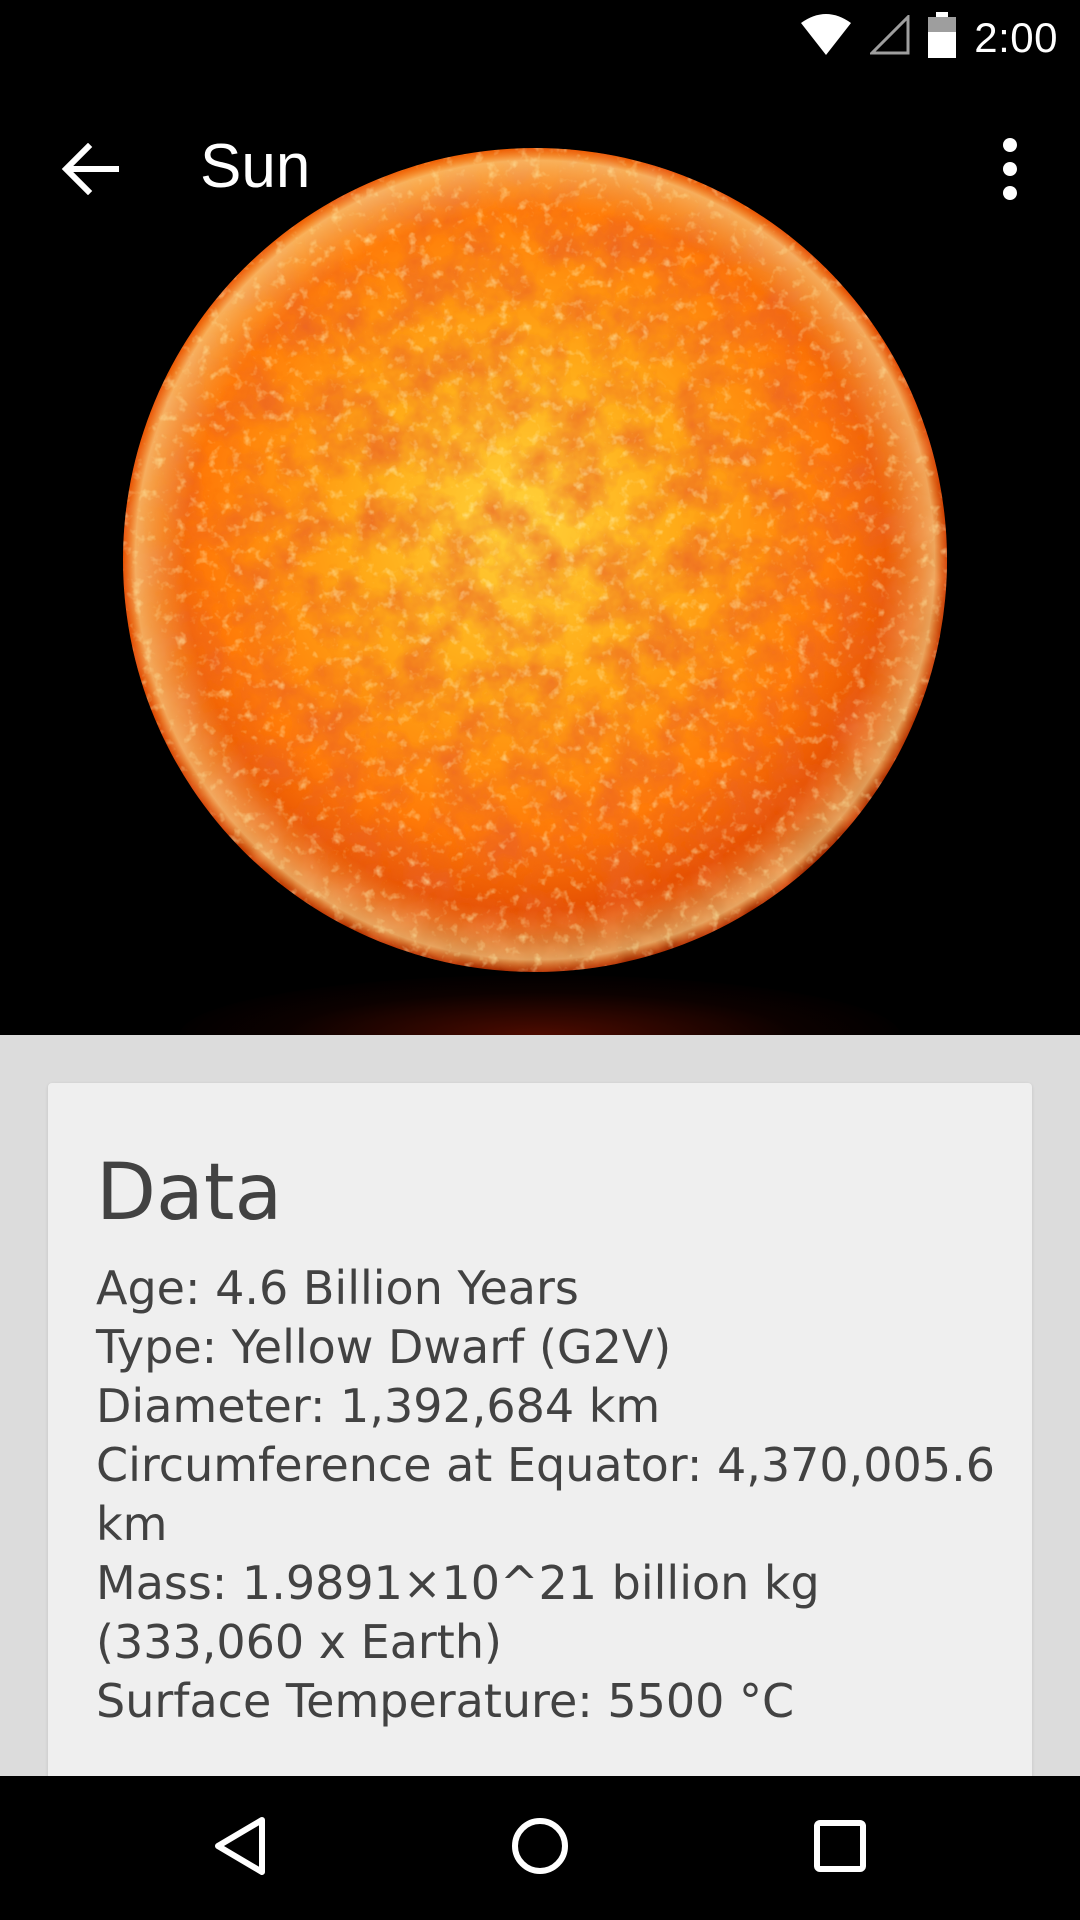 Image resolution: width=1080 pixels, height=1920 pixels. I want to click on home-circle-icon, so click(540, 1848).